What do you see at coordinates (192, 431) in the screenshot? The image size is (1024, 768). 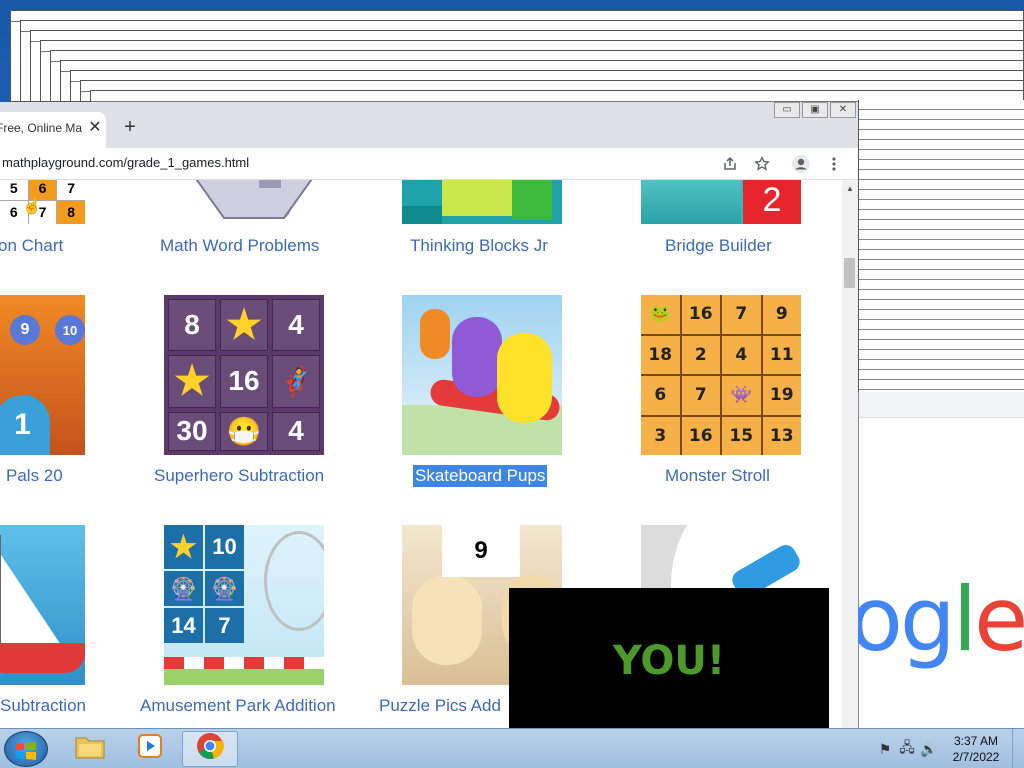 I see `superhero-cell: 30` at bounding box center [192, 431].